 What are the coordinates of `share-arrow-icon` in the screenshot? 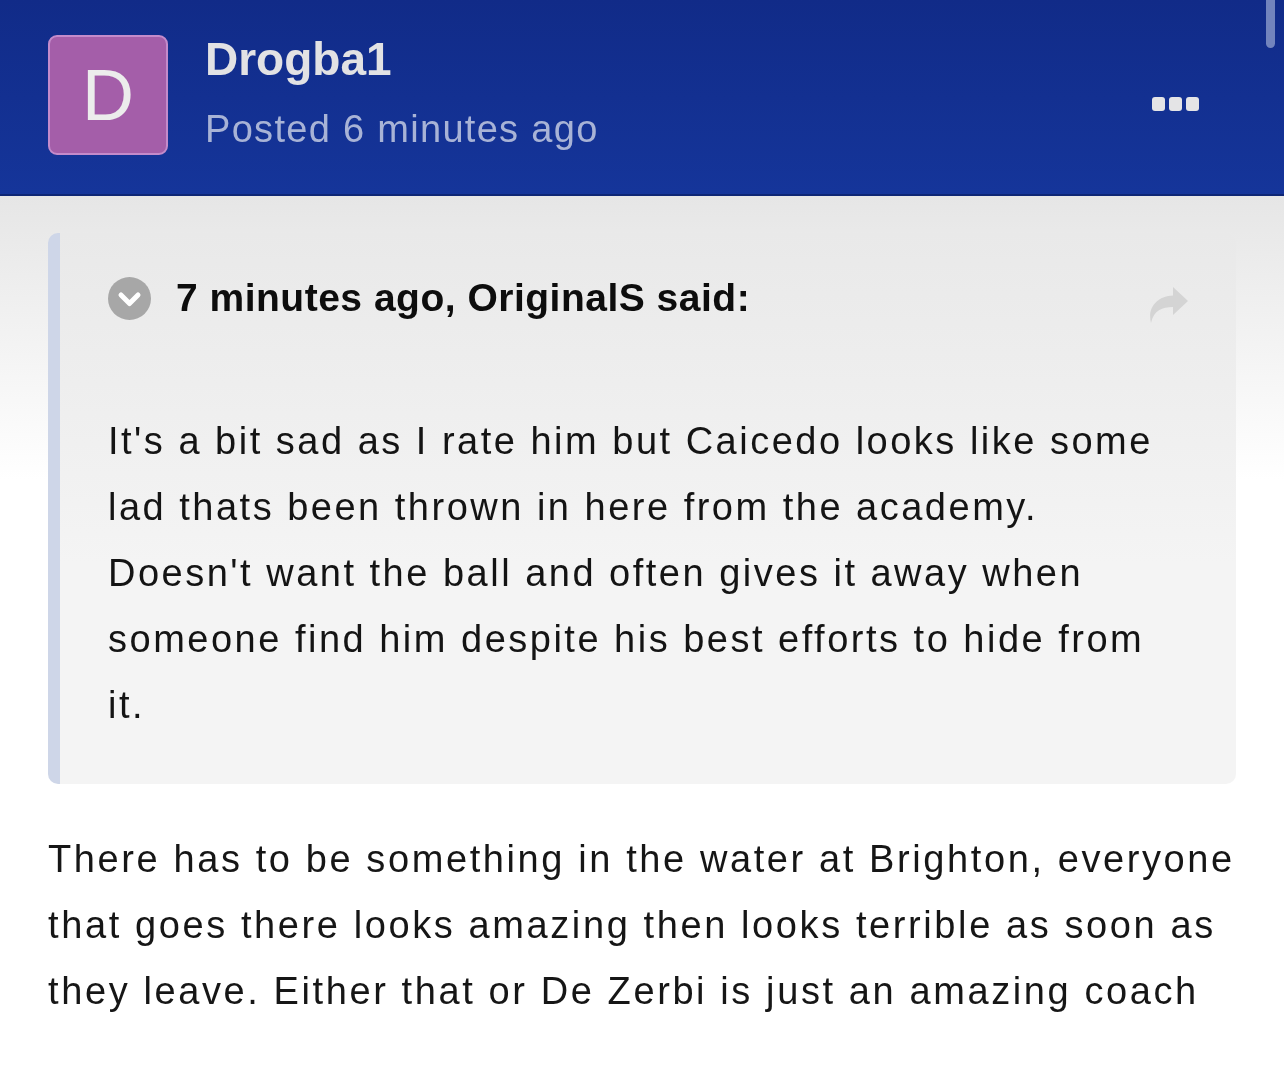 It's located at (1168, 305).